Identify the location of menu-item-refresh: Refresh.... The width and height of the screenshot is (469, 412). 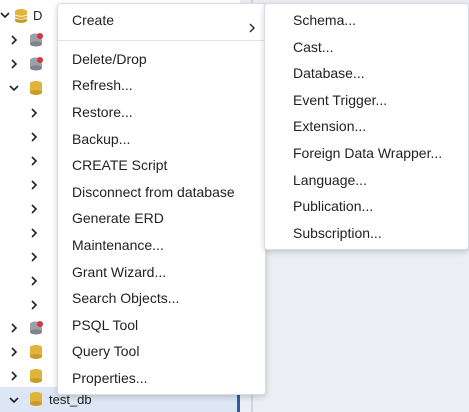
(161, 85).